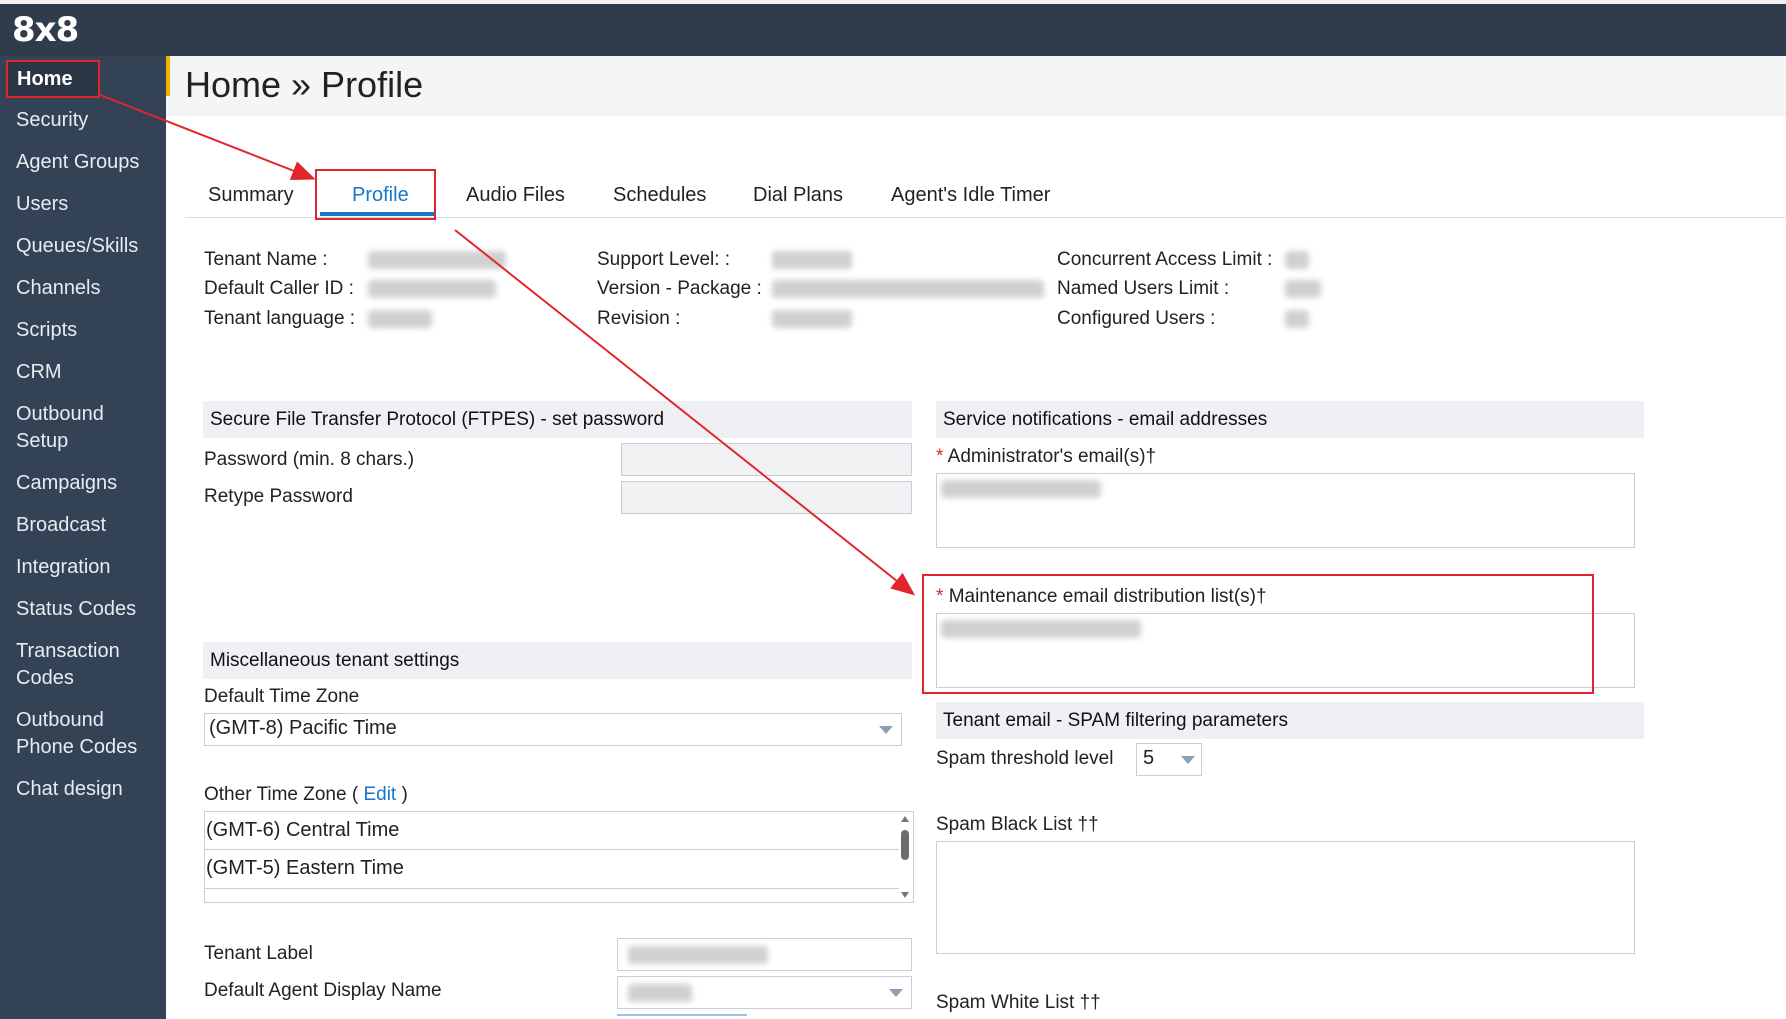 The height and width of the screenshot is (1019, 1786). Describe the element at coordinates (905, 845) in the screenshot. I see `scrollbar-thumb` at that location.